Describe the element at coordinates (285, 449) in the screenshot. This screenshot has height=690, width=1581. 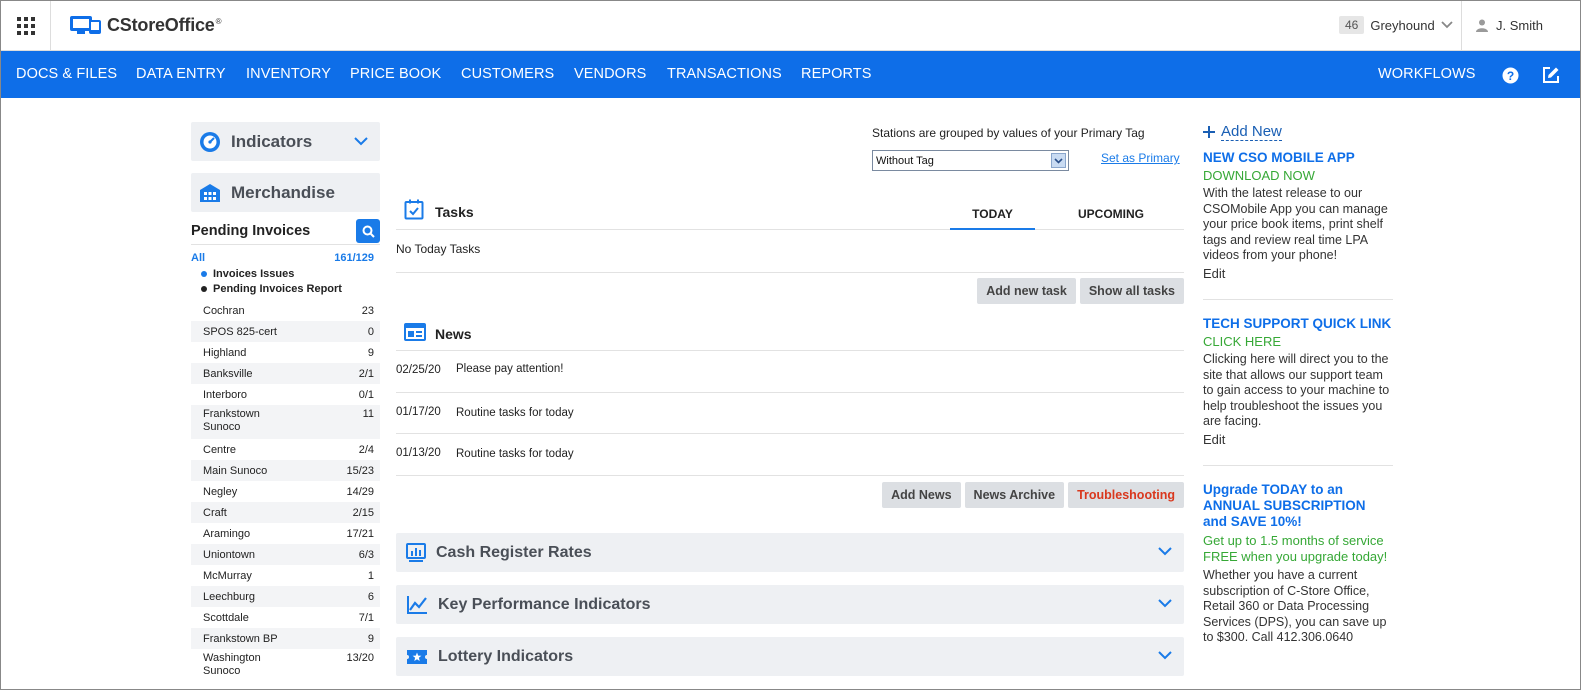
I see `list-item: Centre 2/4` at that location.